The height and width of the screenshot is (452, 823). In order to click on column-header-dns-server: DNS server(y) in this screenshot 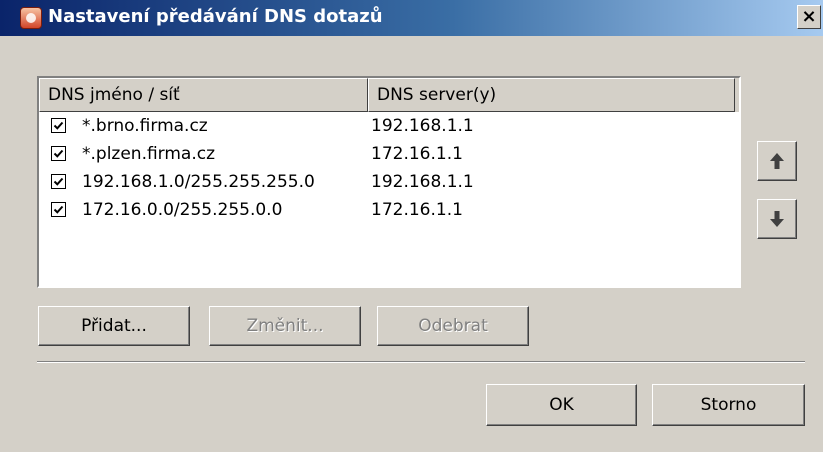, I will do `click(551, 95)`.